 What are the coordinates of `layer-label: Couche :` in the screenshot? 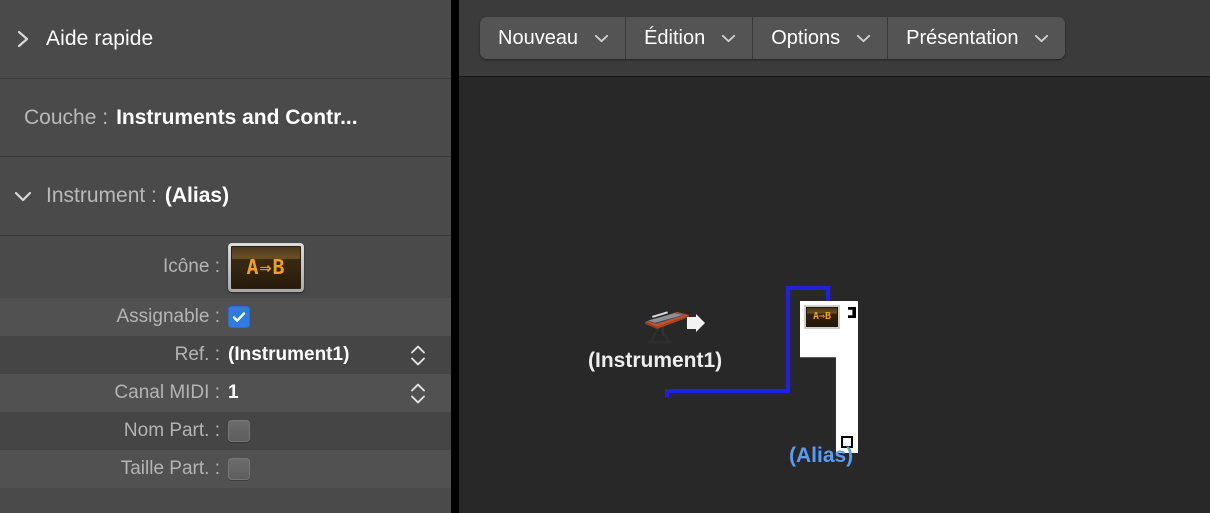 It's located at (66, 117).